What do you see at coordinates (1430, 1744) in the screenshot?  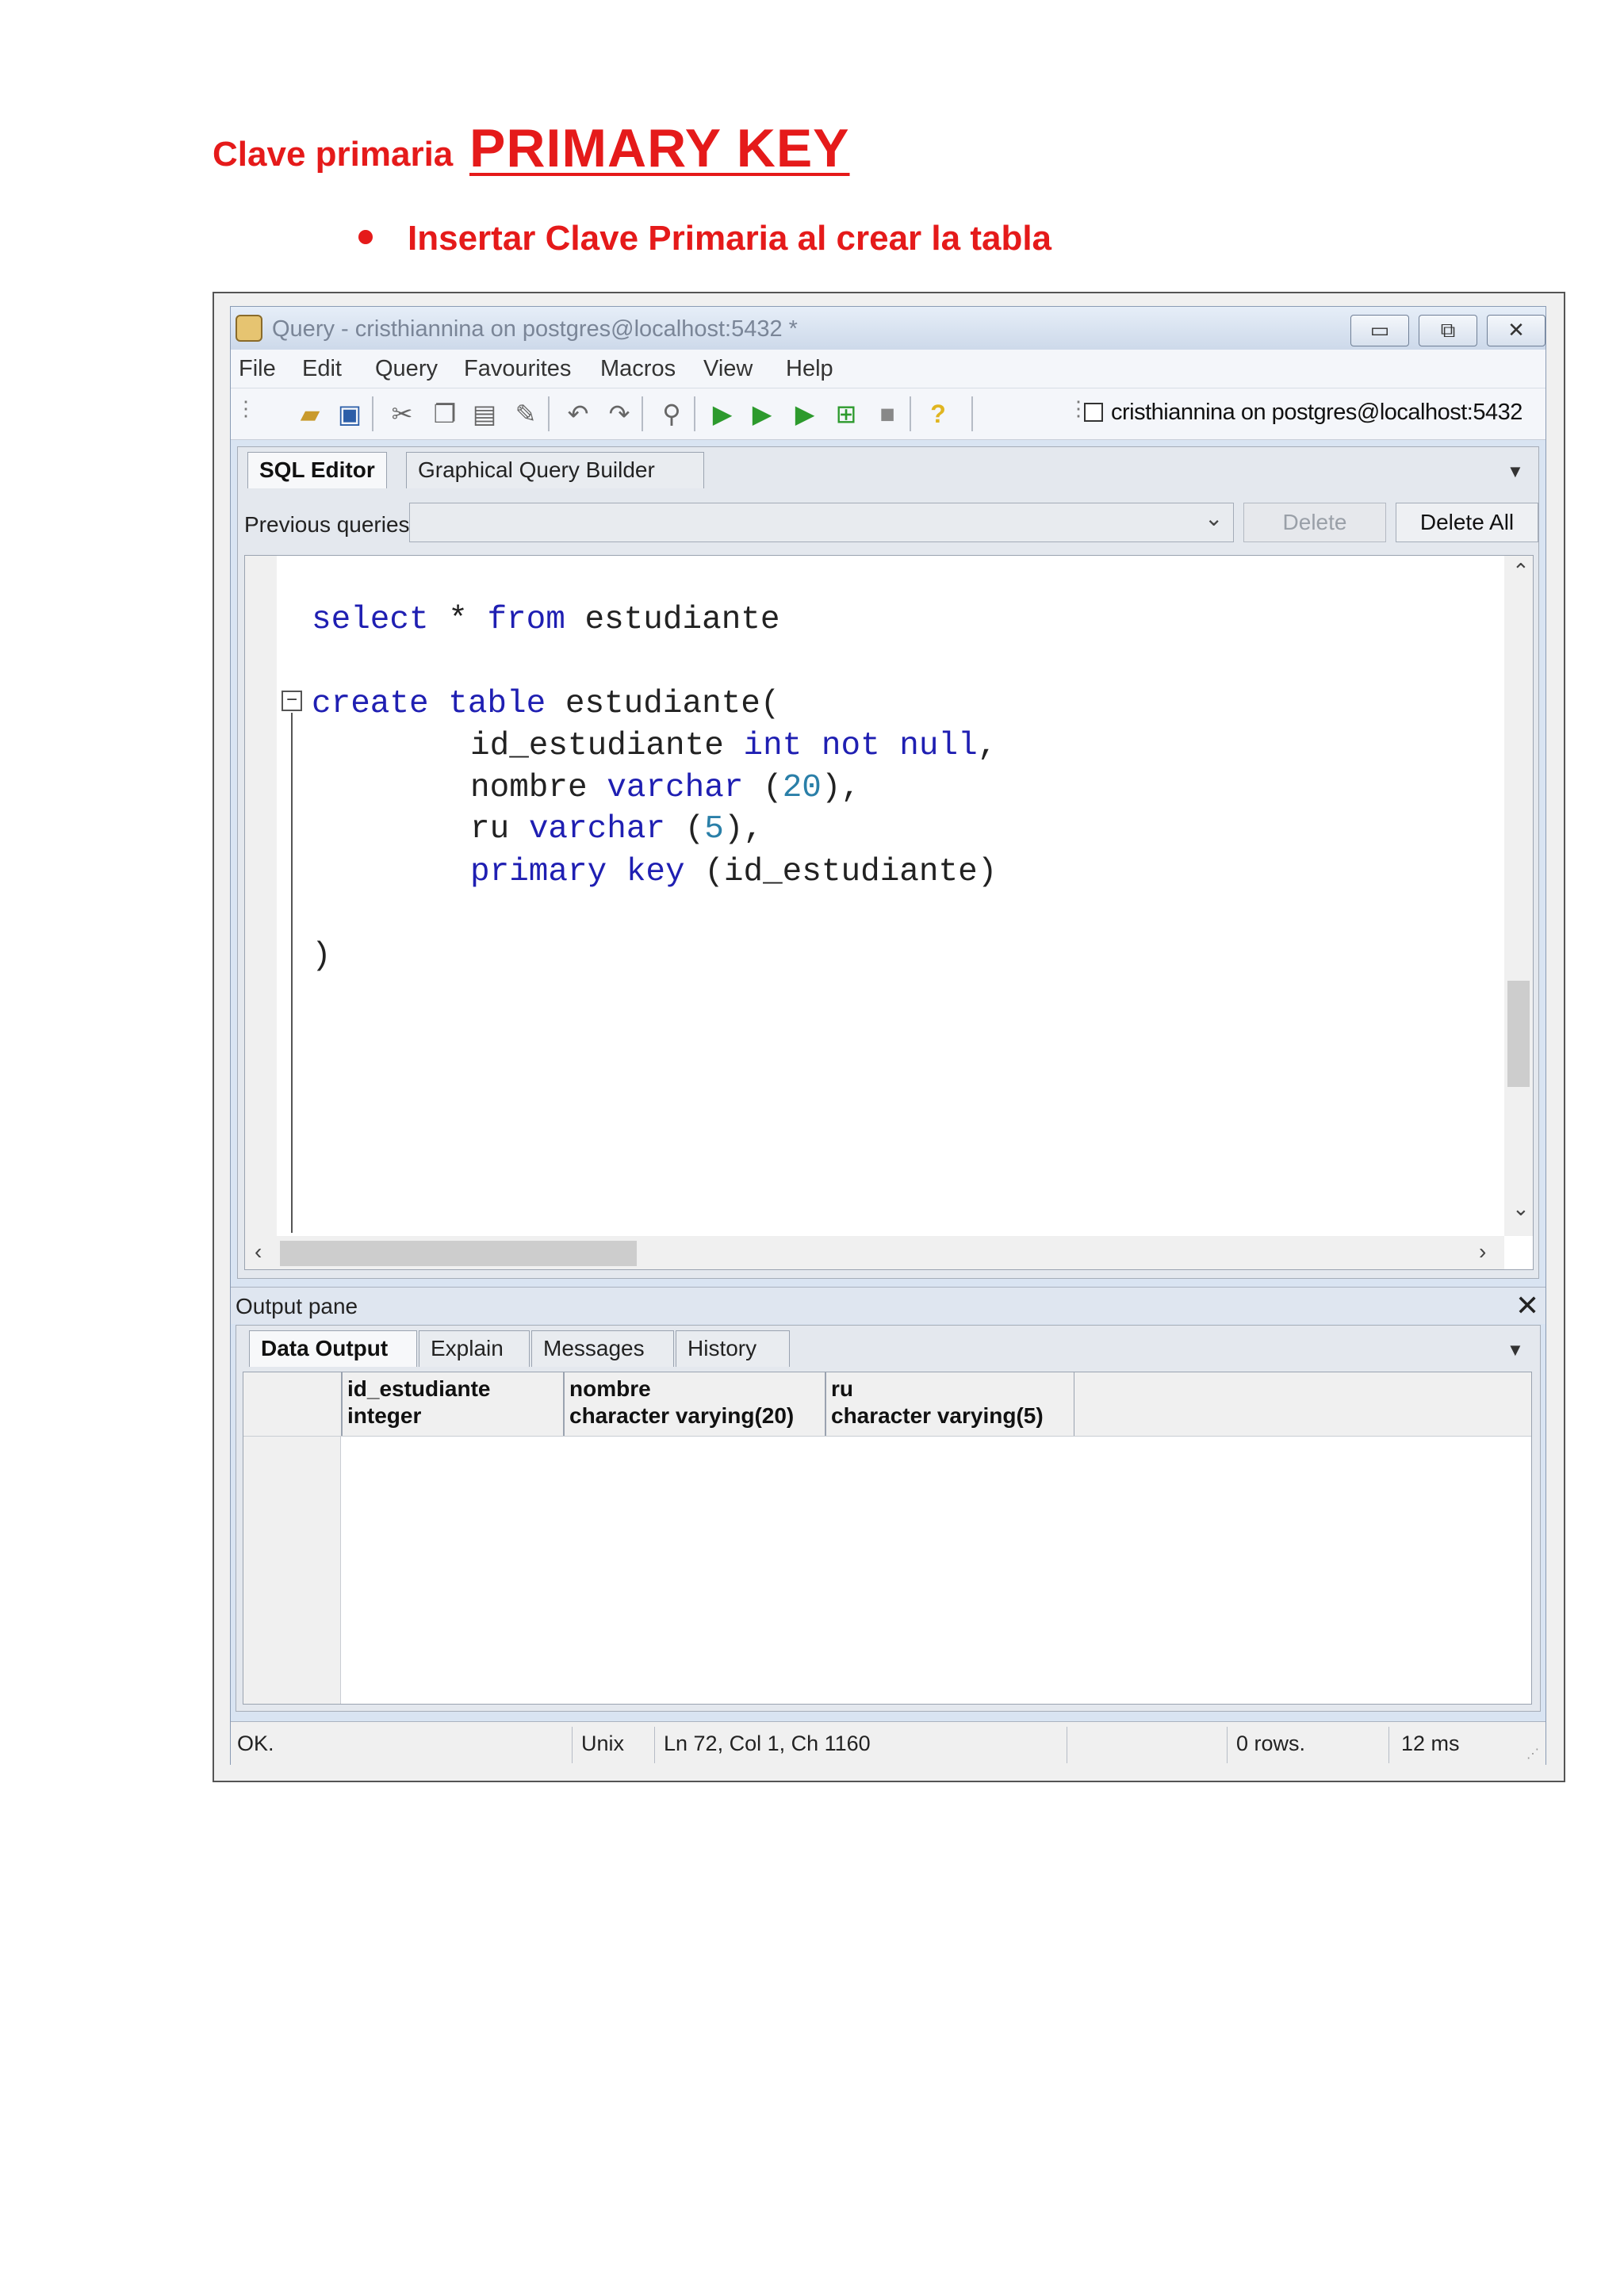 I see `status-time: 12 ms` at bounding box center [1430, 1744].